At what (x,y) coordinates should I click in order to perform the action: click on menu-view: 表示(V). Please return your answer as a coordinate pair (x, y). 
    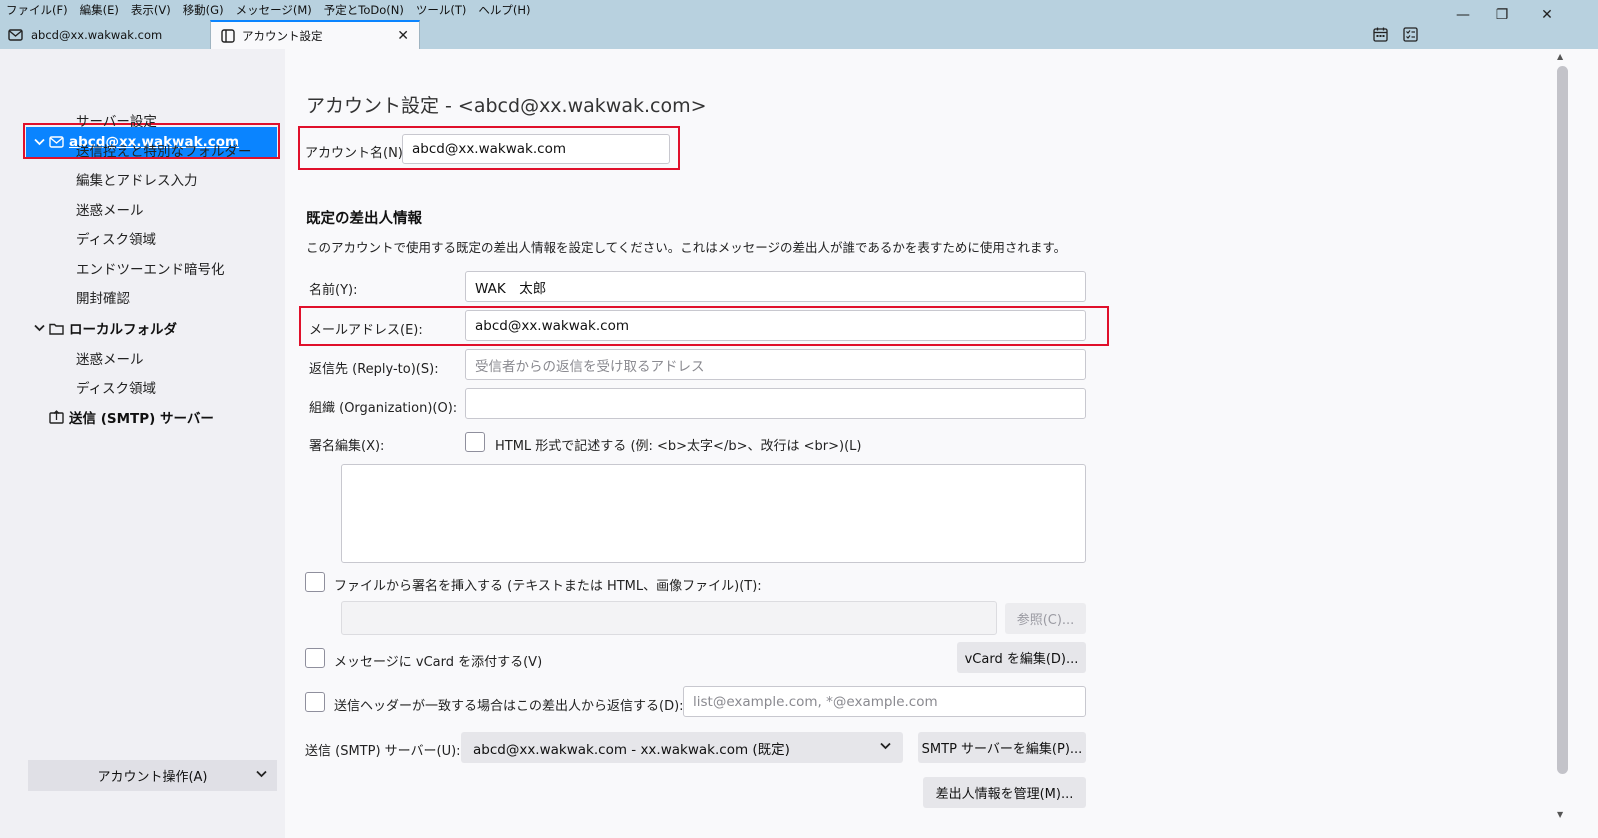
    Looking at the image, I should click on (151, 10).